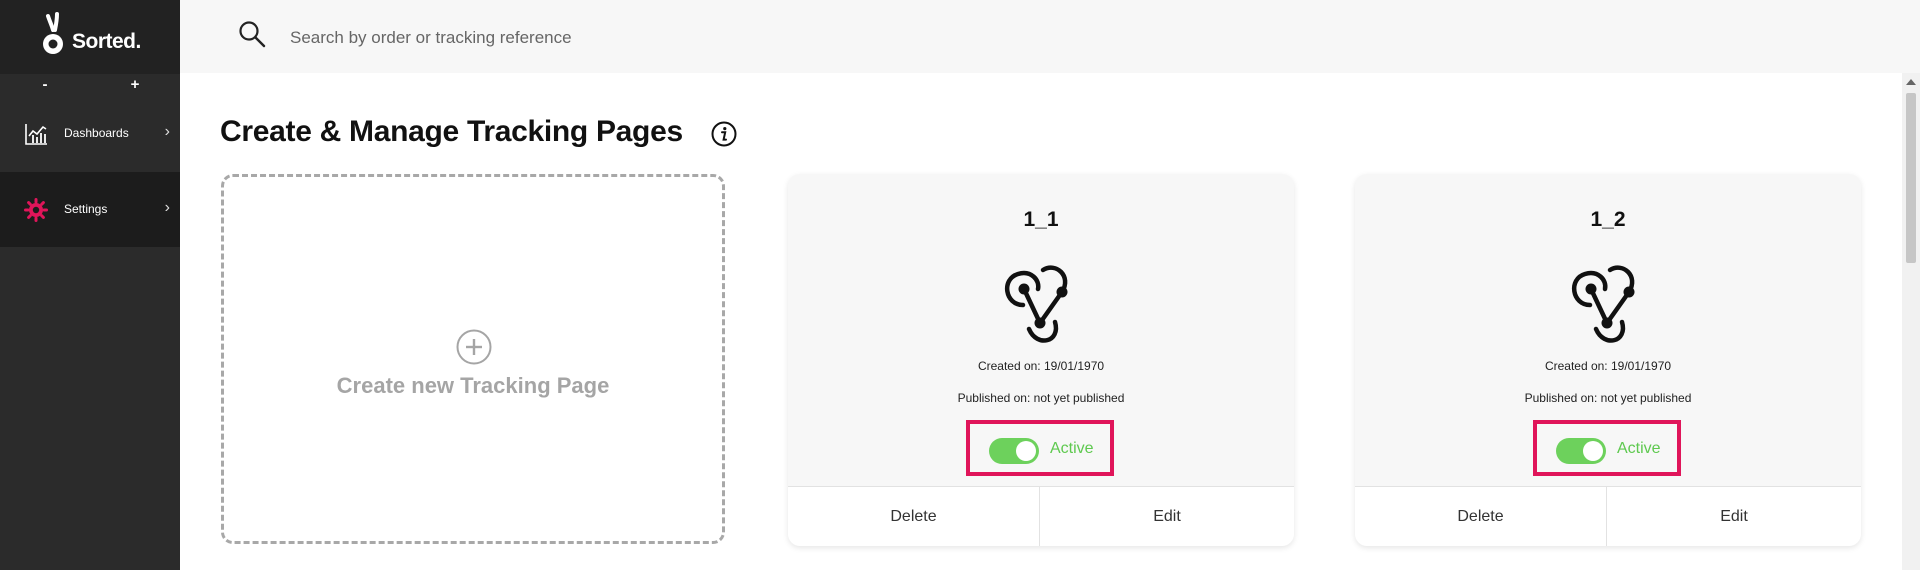  What do you see at coordinates (1911, 82) in the screenshot?
I see `scroll-up-arrow-icon` at bounding box center [1911, 82].